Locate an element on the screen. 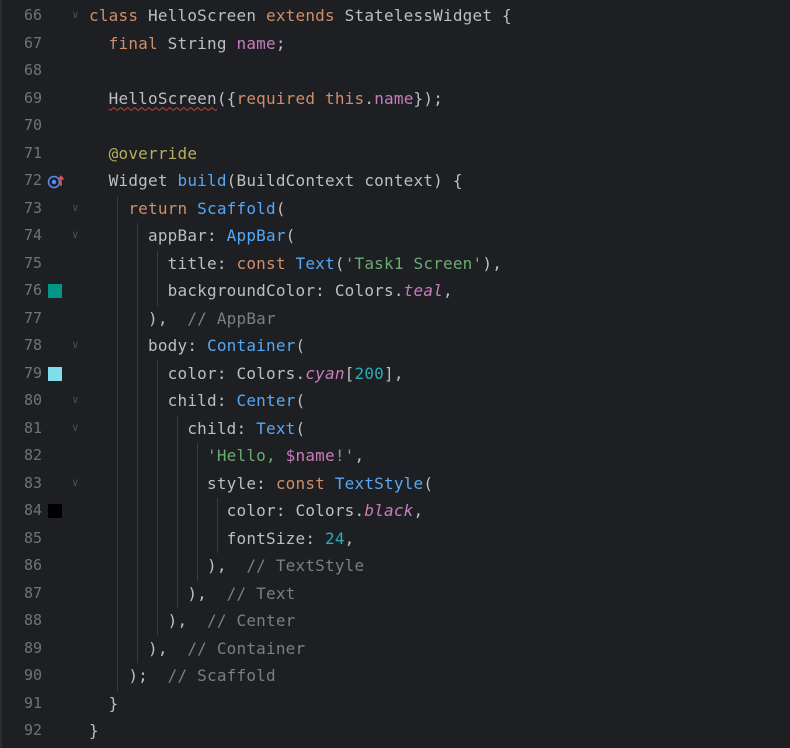 This screenshot has height=748, width=790. code-line: 74 ∨ appBar: AppBar( is located at coordinates (395, 237).